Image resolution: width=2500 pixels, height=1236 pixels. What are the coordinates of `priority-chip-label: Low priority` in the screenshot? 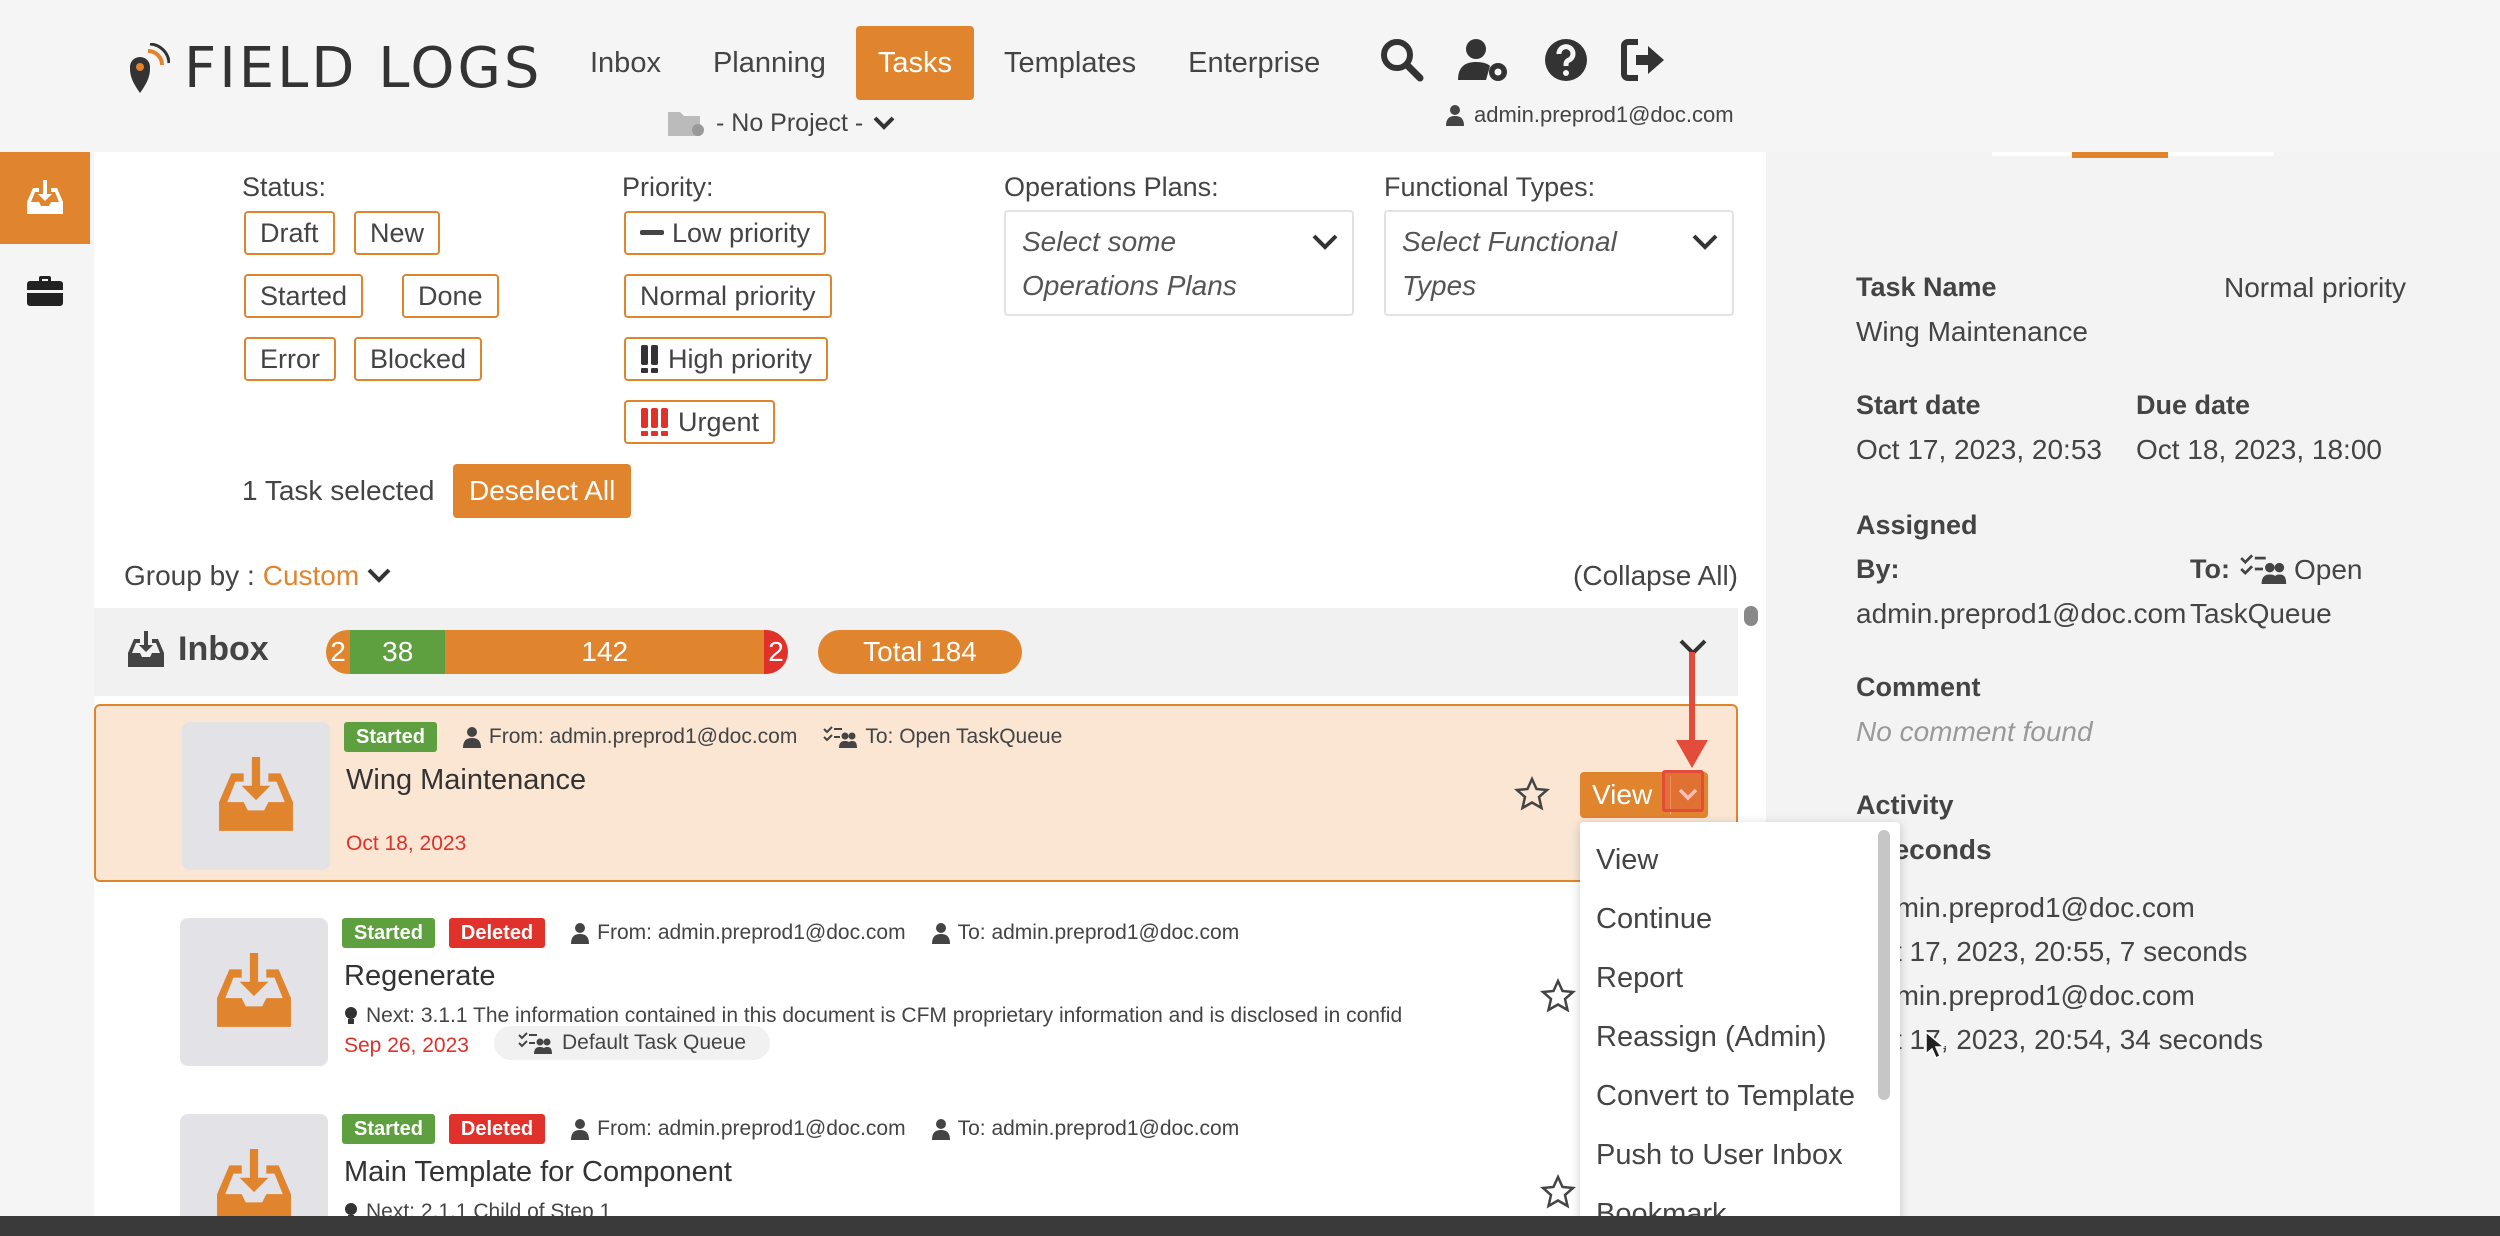 It's located at (741, 233).